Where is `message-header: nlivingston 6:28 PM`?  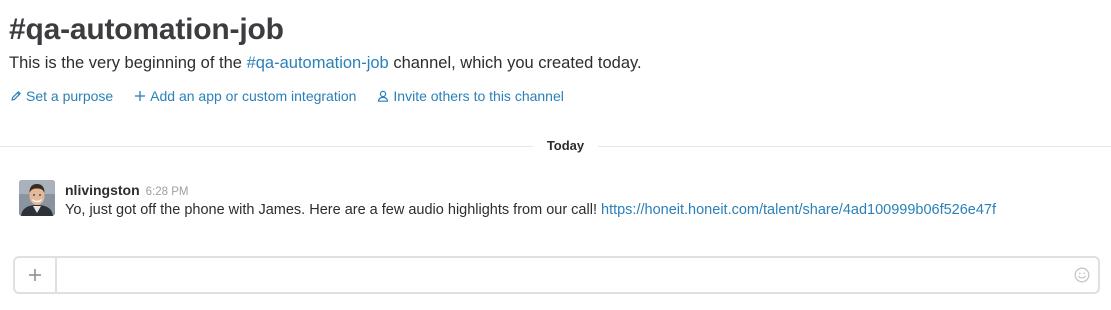
message-header: nlivingston 6:28 PM is located at coordinates (127, 191).